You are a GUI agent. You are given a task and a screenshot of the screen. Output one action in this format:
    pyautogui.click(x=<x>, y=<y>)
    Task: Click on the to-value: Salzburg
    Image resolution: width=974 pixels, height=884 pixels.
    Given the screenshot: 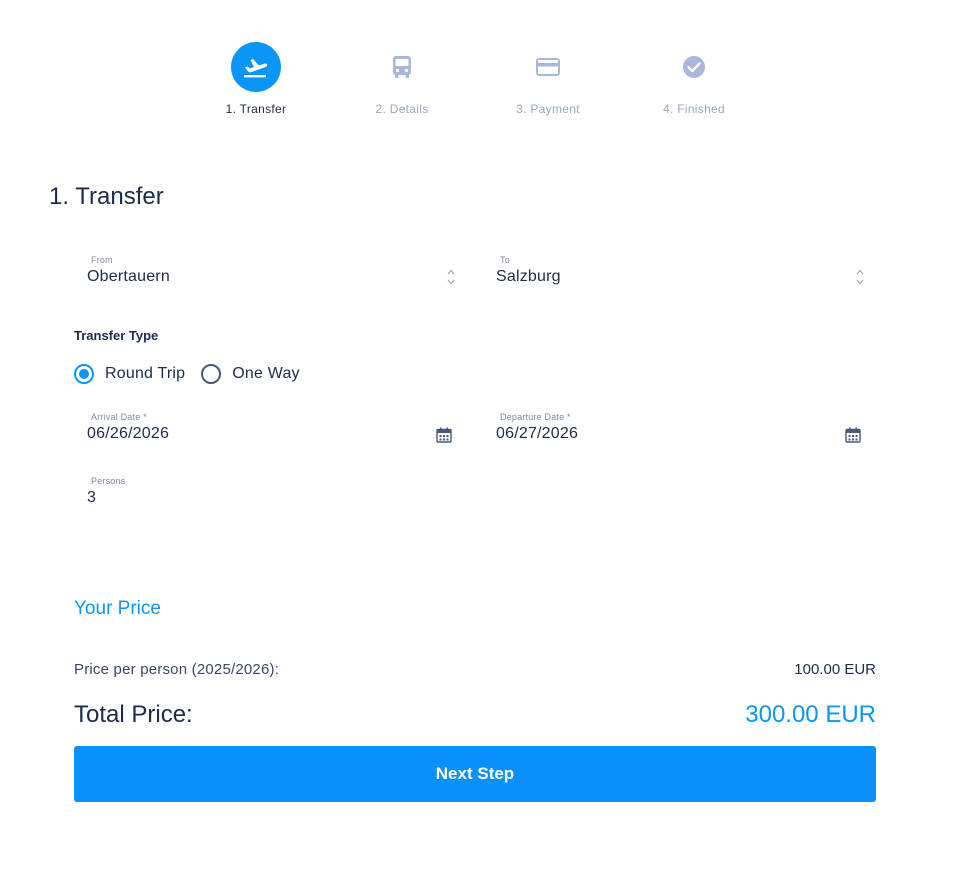 What is the action you would take?
    pyautogui.click(x=528, y=276)
    